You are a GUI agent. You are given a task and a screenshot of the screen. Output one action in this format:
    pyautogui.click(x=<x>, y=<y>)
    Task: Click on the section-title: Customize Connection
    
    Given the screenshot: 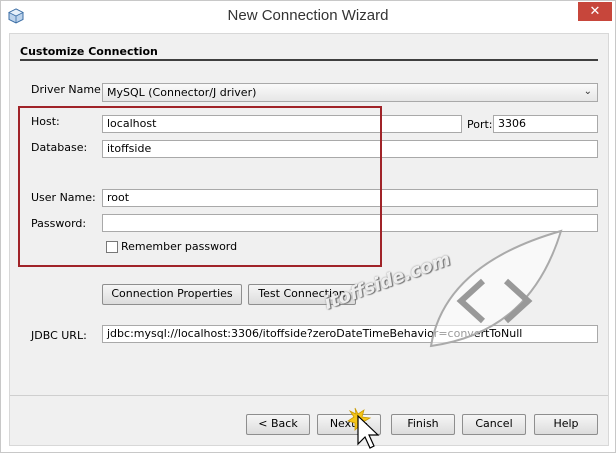 What is the action you would take?
    pyautogui.click(x=89, y=51)
    